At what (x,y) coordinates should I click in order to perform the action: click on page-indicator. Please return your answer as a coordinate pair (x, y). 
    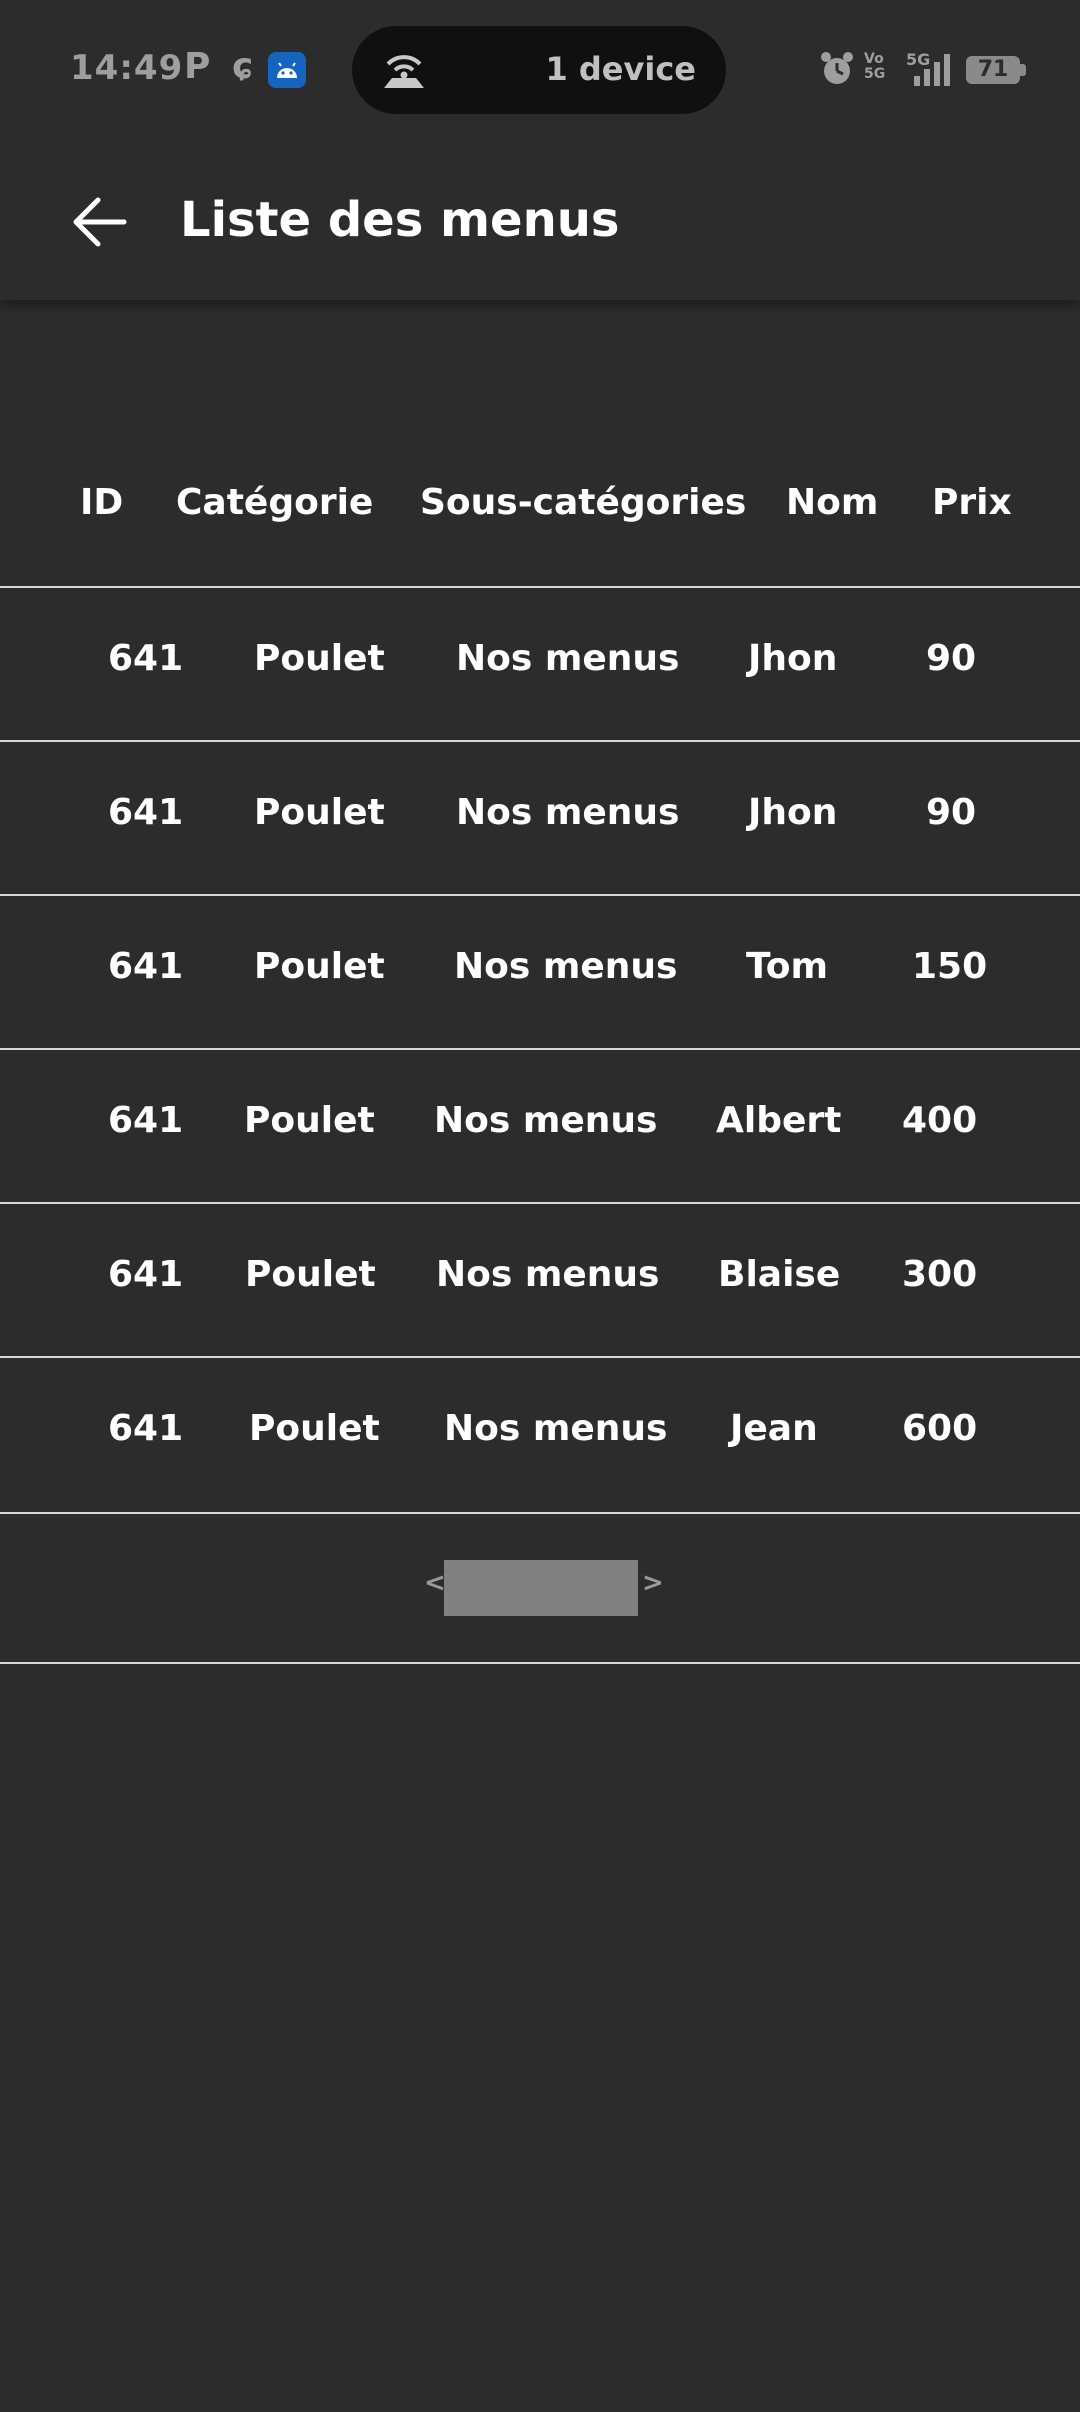
    Looking at the image, I should click on (541, 1588).